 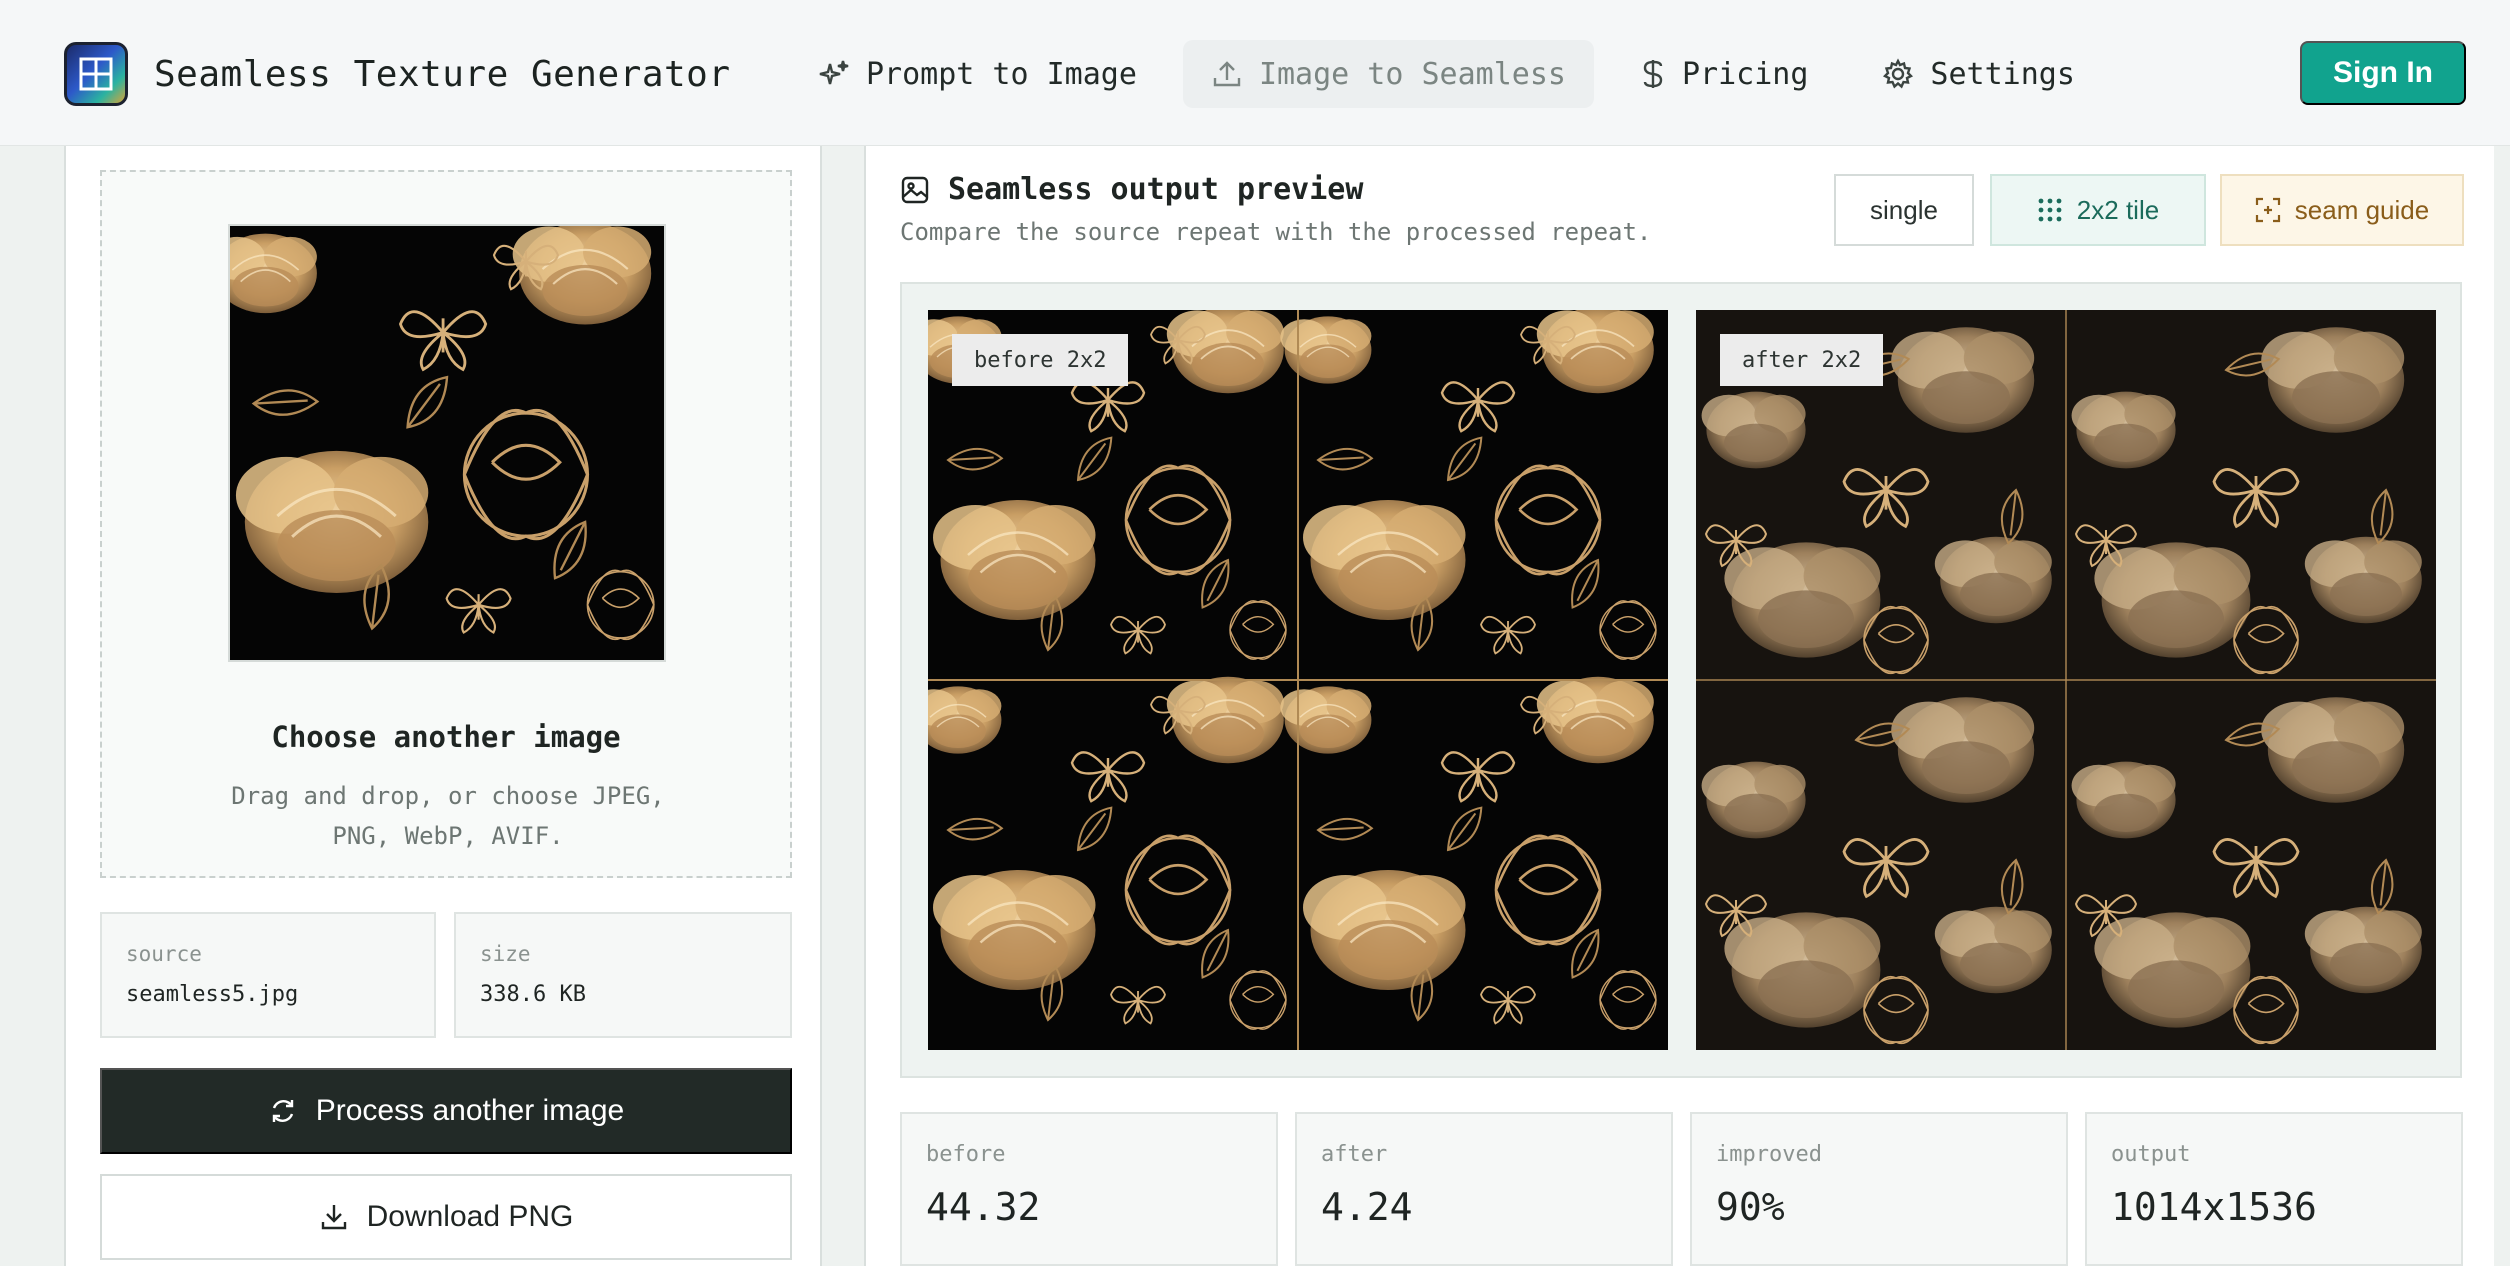 What do you see at coordinates (1879, 1189) in the screenshot?
I see `stat-improved: improved 90%` at bounding box center [1879, 1189].